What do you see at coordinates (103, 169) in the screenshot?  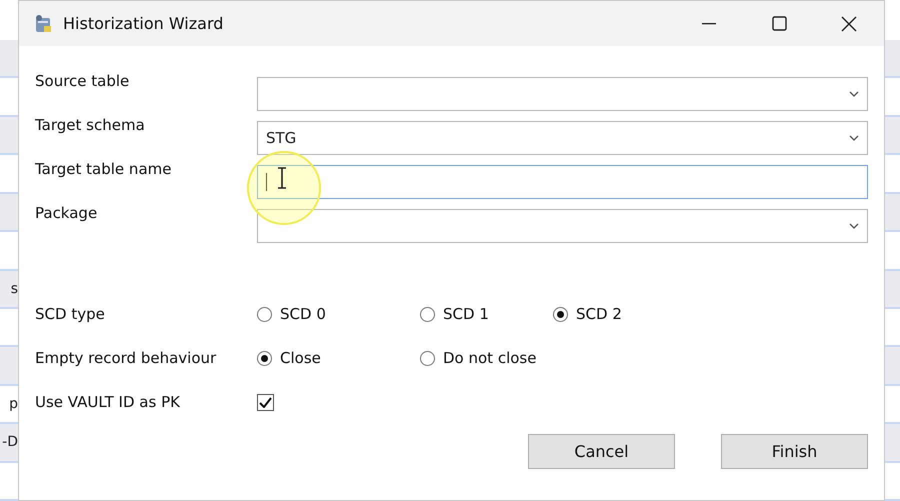 I see `field-label: Target table name` at bounding box center [103, 169].